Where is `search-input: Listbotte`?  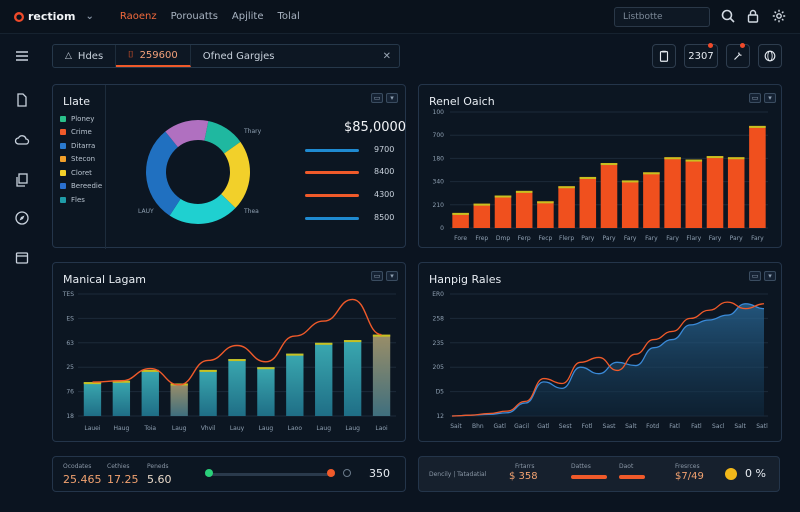
search-input: Listbotte is located at coordinates (662, 17).